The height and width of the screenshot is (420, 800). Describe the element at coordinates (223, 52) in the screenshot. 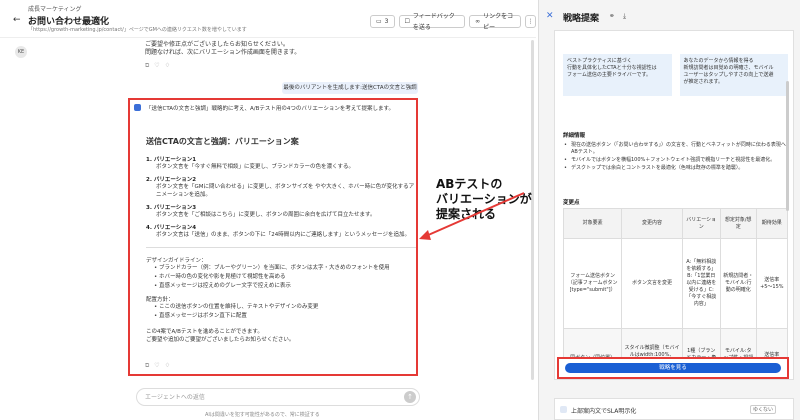

I see `prev-message-line: 問題なければ、次にバリエーション作成画面を開きます。` at that location.